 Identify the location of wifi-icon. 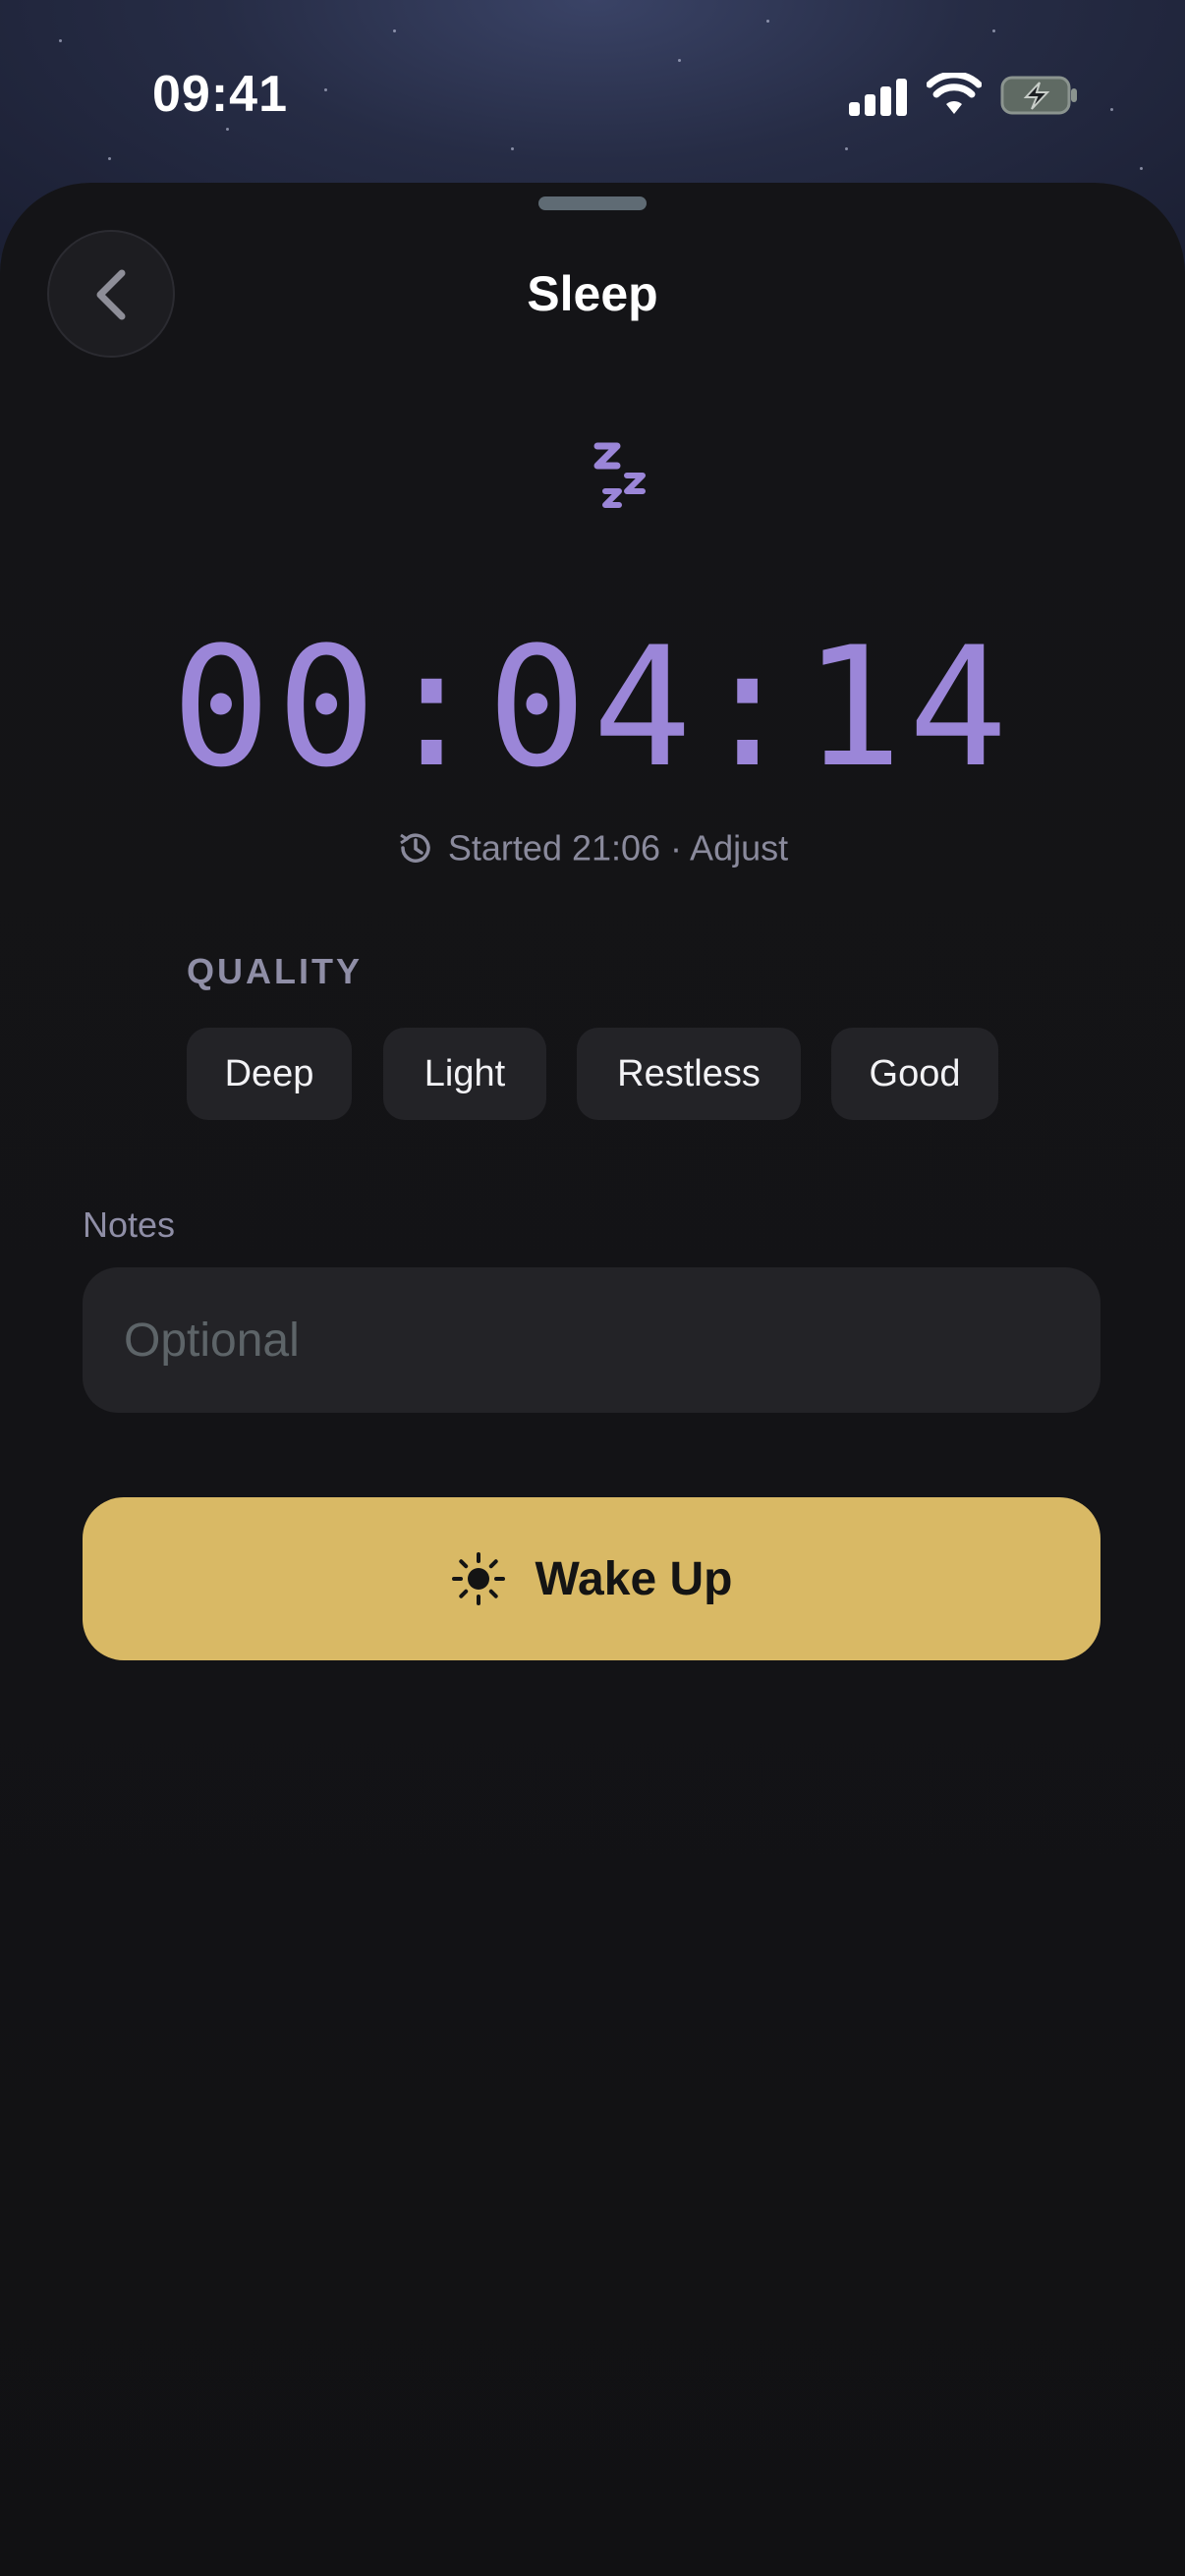
(955, 93).